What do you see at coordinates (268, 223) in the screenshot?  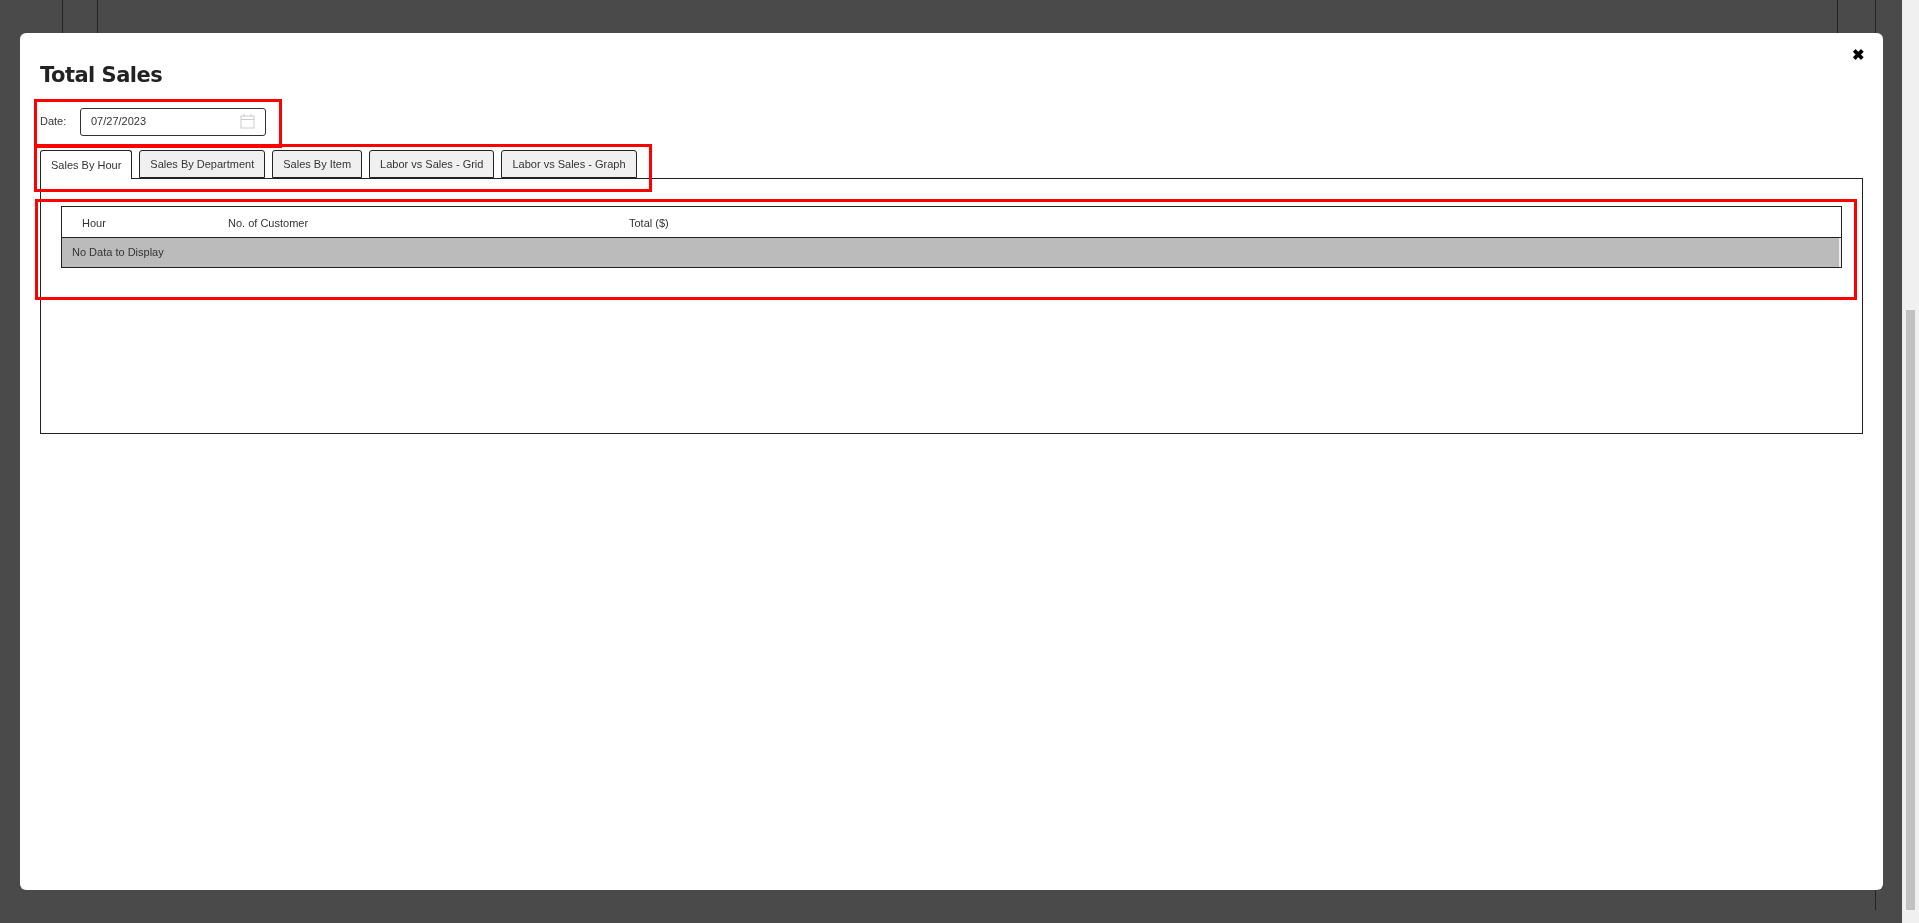 I see `column-header: No. of Customer` at bounding box center [268, 223].